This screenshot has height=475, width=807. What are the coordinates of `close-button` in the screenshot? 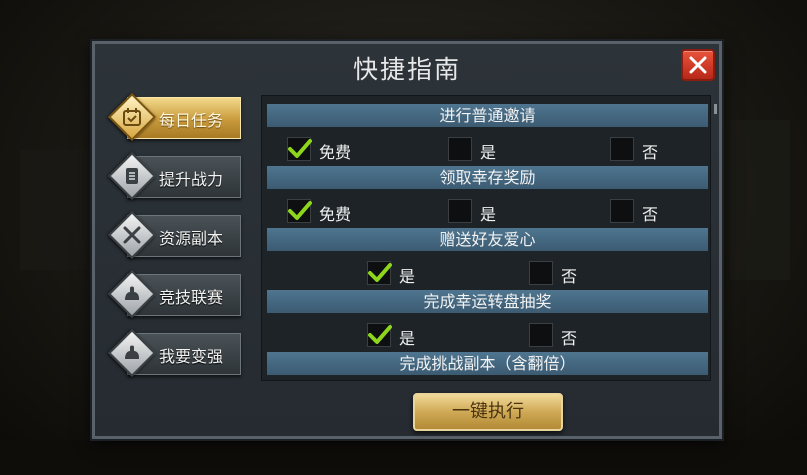 It's located at (698, 65).